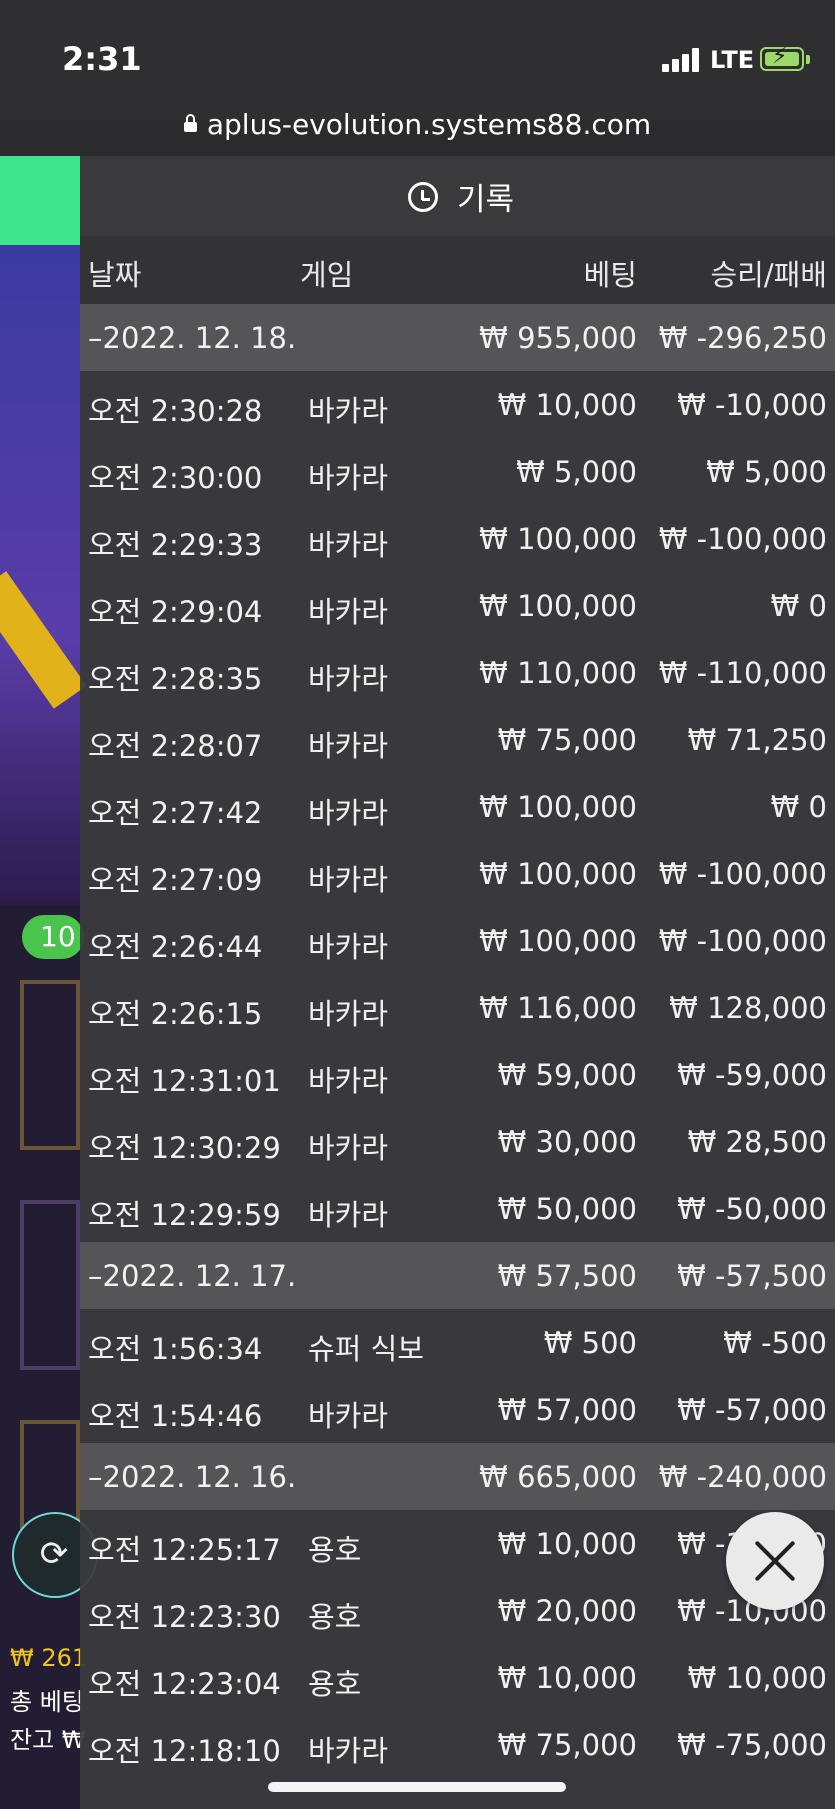 The width and height of the screenshot is (835, 1809). What do you see at coordinates (175, 1349) in the screenshot?
I see `row-time: 오전 1:56:34` at bounding box center [175, 1349].